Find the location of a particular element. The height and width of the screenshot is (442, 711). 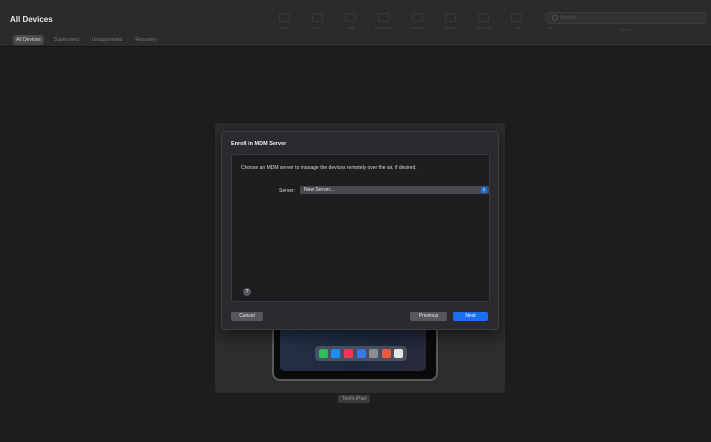

toolbar-prepare-button: Prepare is located at coordinates (417, 25).